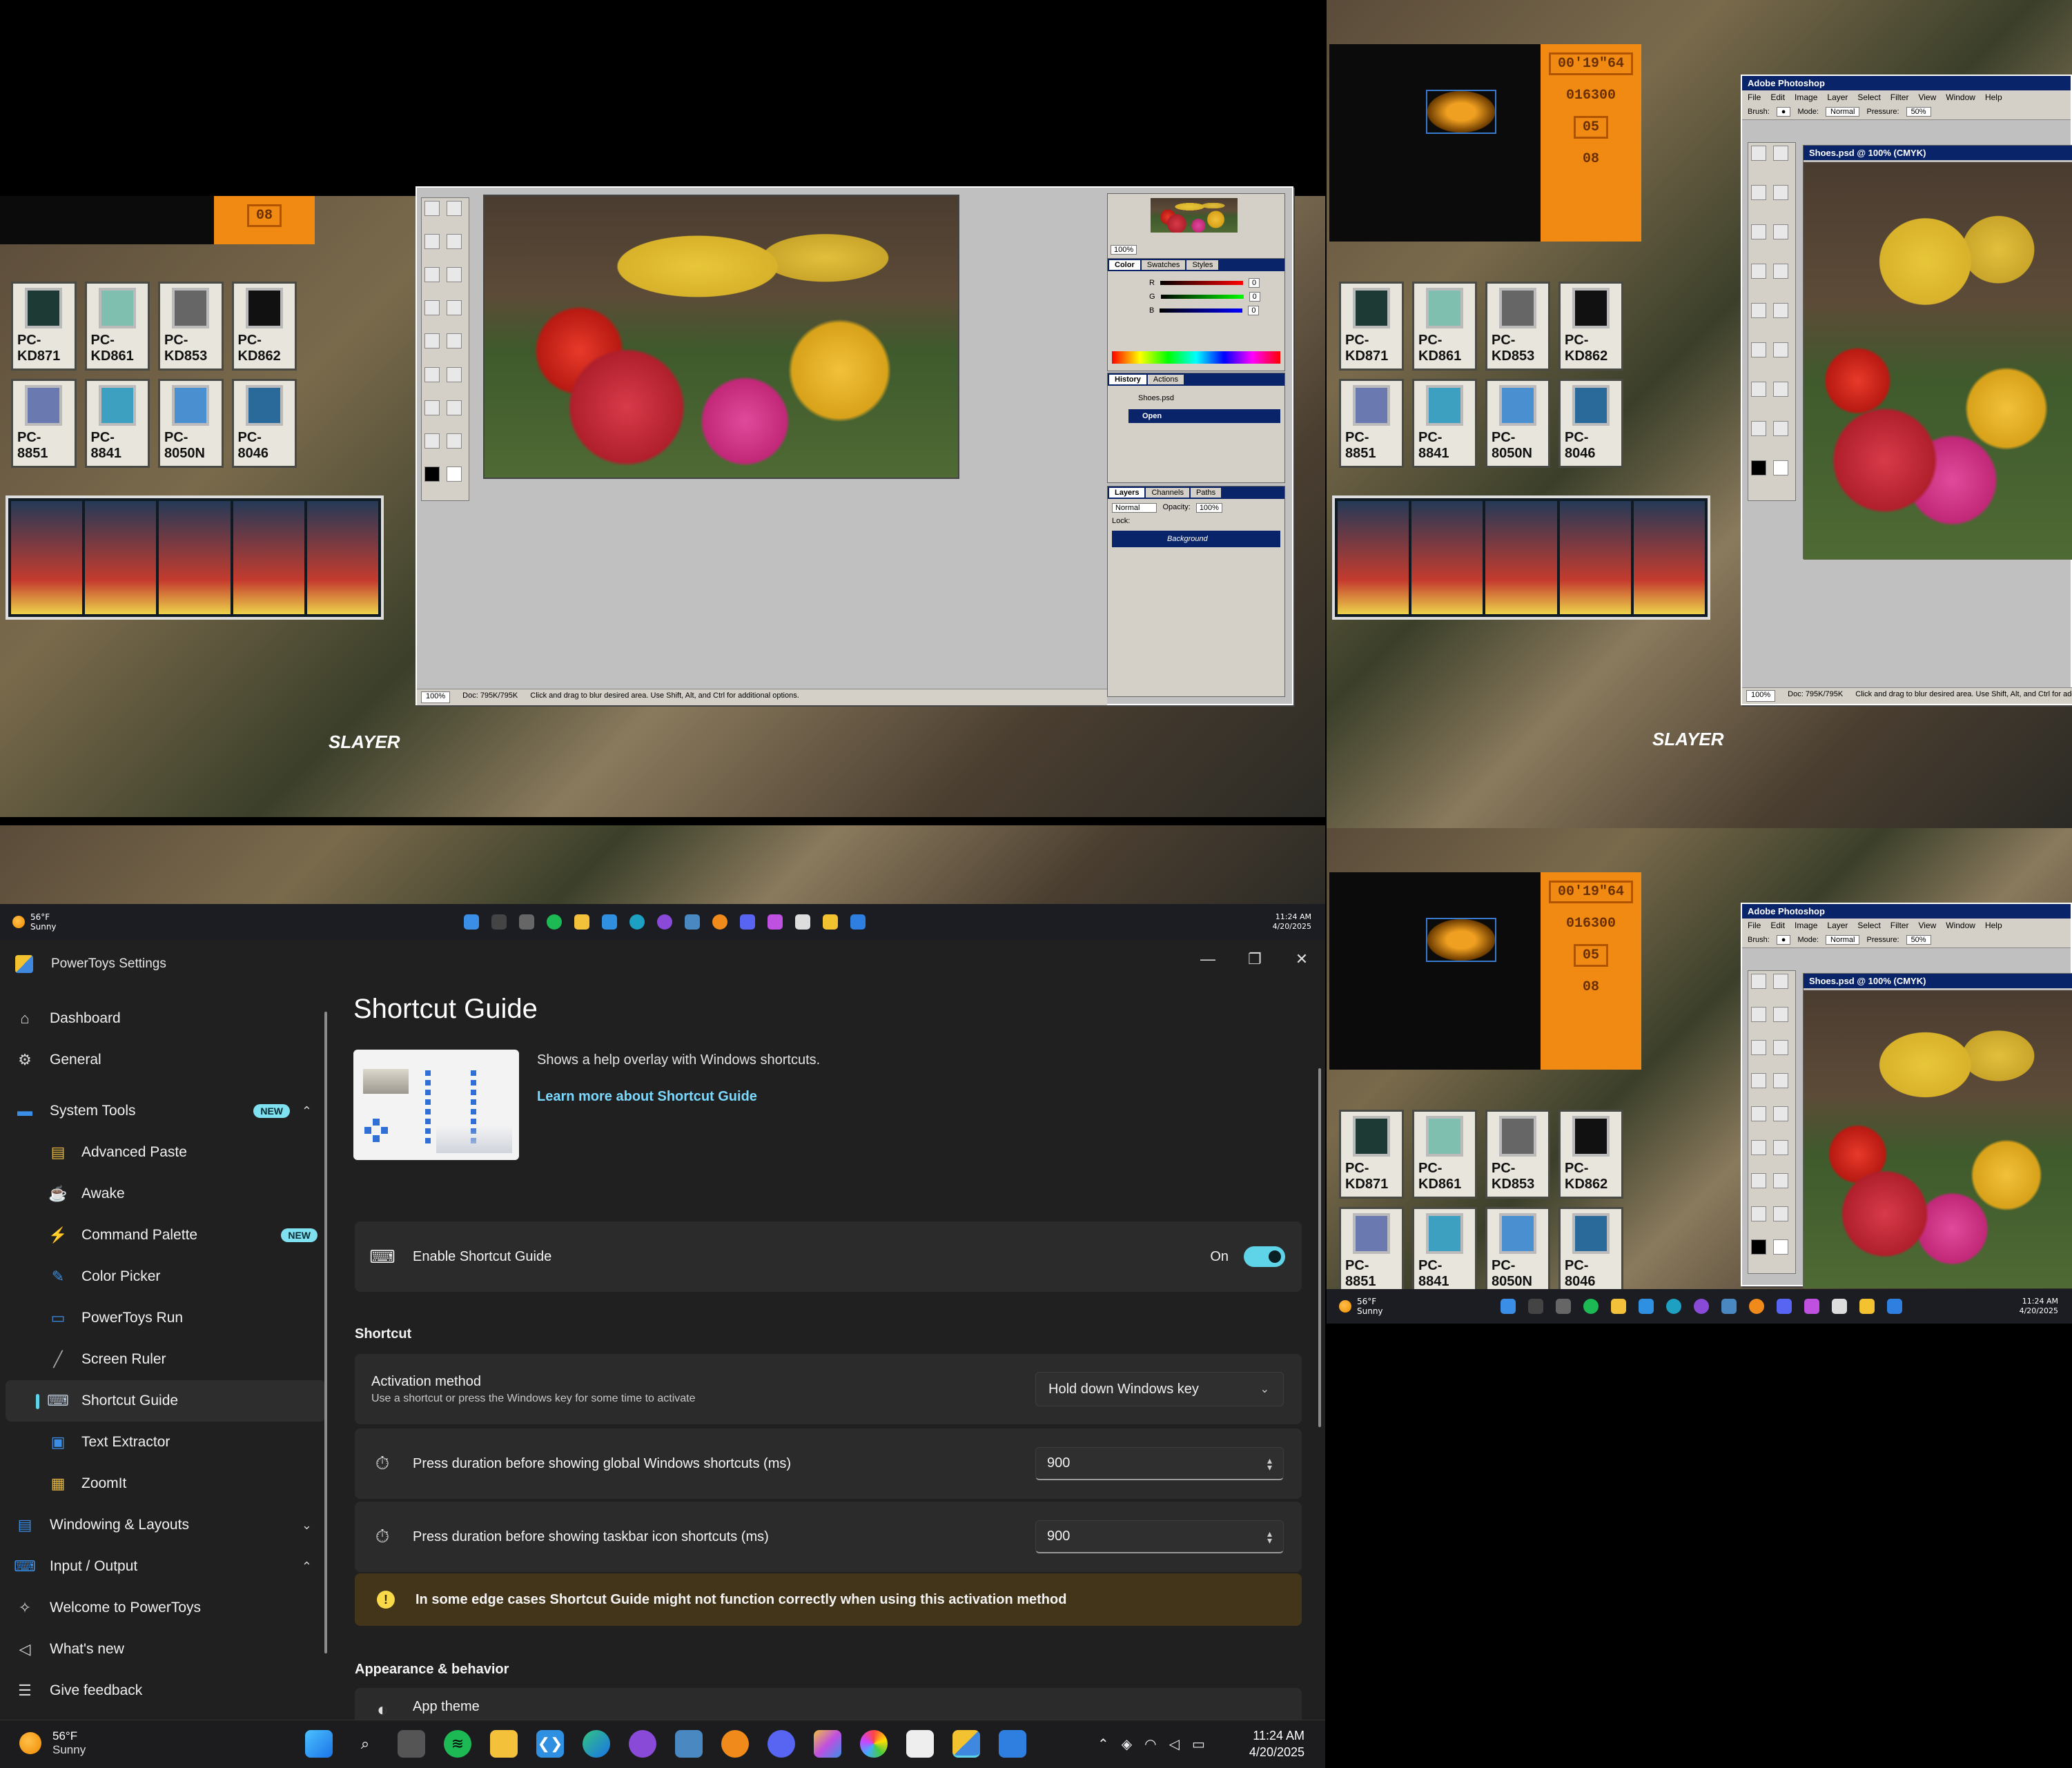 This screenshot has width=2072, height=1768. Describe the element at coordinates (1269, 1463) in the screenshot. I see `spinner-icon: ▴ ▾` at that location.